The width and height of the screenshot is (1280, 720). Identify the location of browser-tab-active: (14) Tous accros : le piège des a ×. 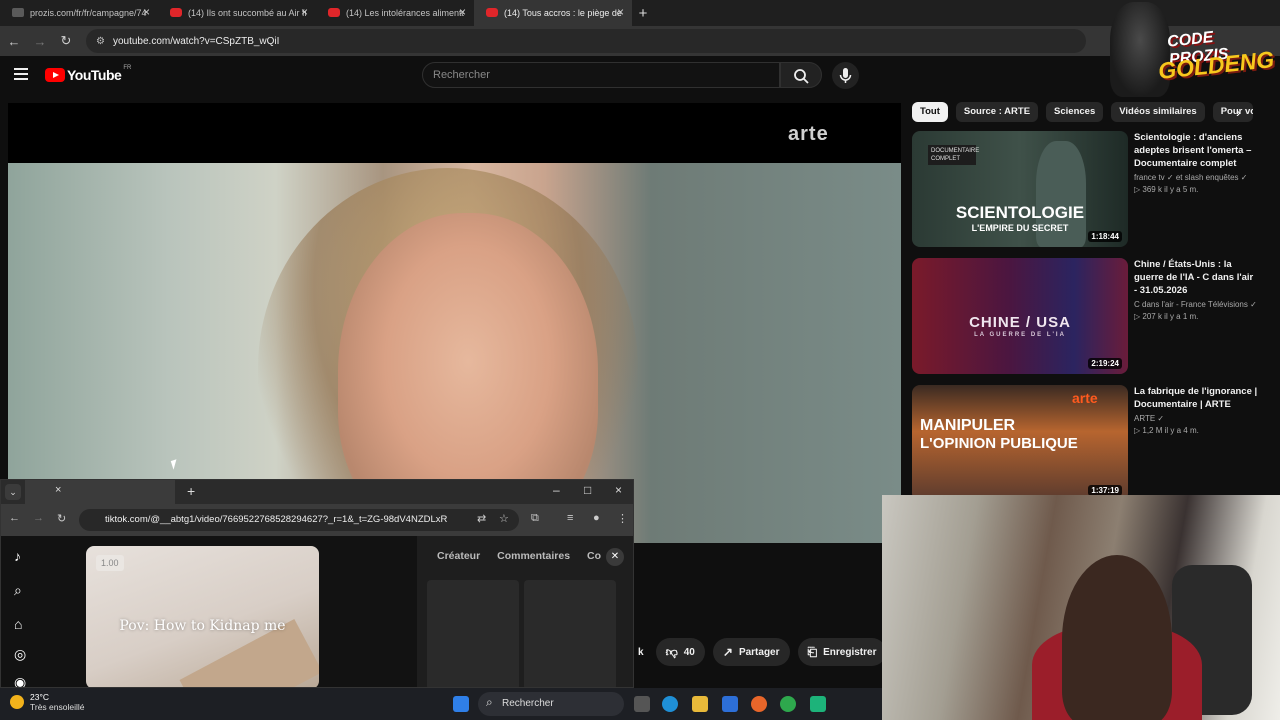
(553, 13).